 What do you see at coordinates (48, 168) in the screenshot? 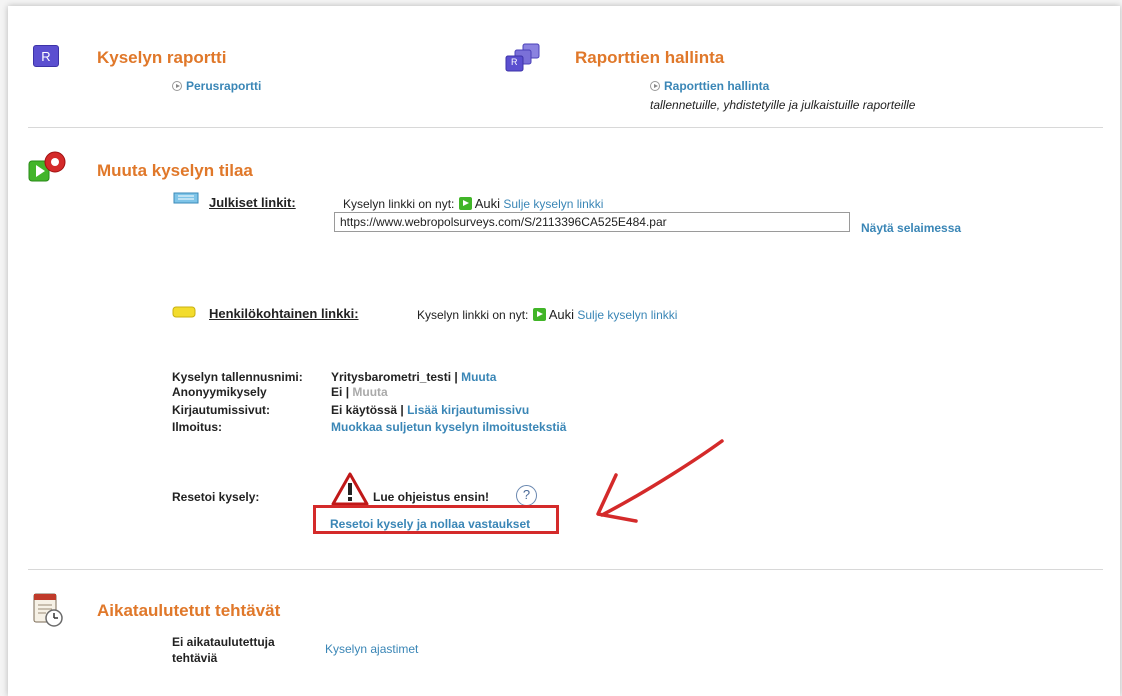
I see `survey-status-icon` at bounding box center [48, 168].